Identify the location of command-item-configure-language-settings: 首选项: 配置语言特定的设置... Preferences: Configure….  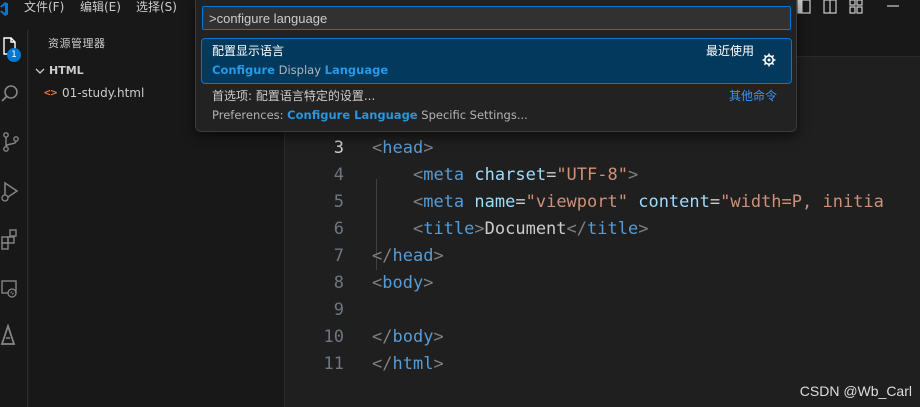
(496, 106).